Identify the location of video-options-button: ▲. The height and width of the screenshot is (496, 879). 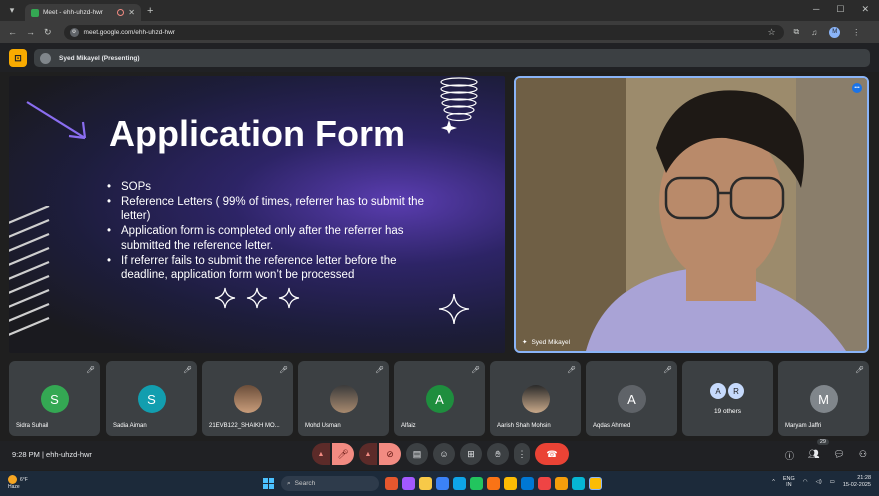
(368, 454).